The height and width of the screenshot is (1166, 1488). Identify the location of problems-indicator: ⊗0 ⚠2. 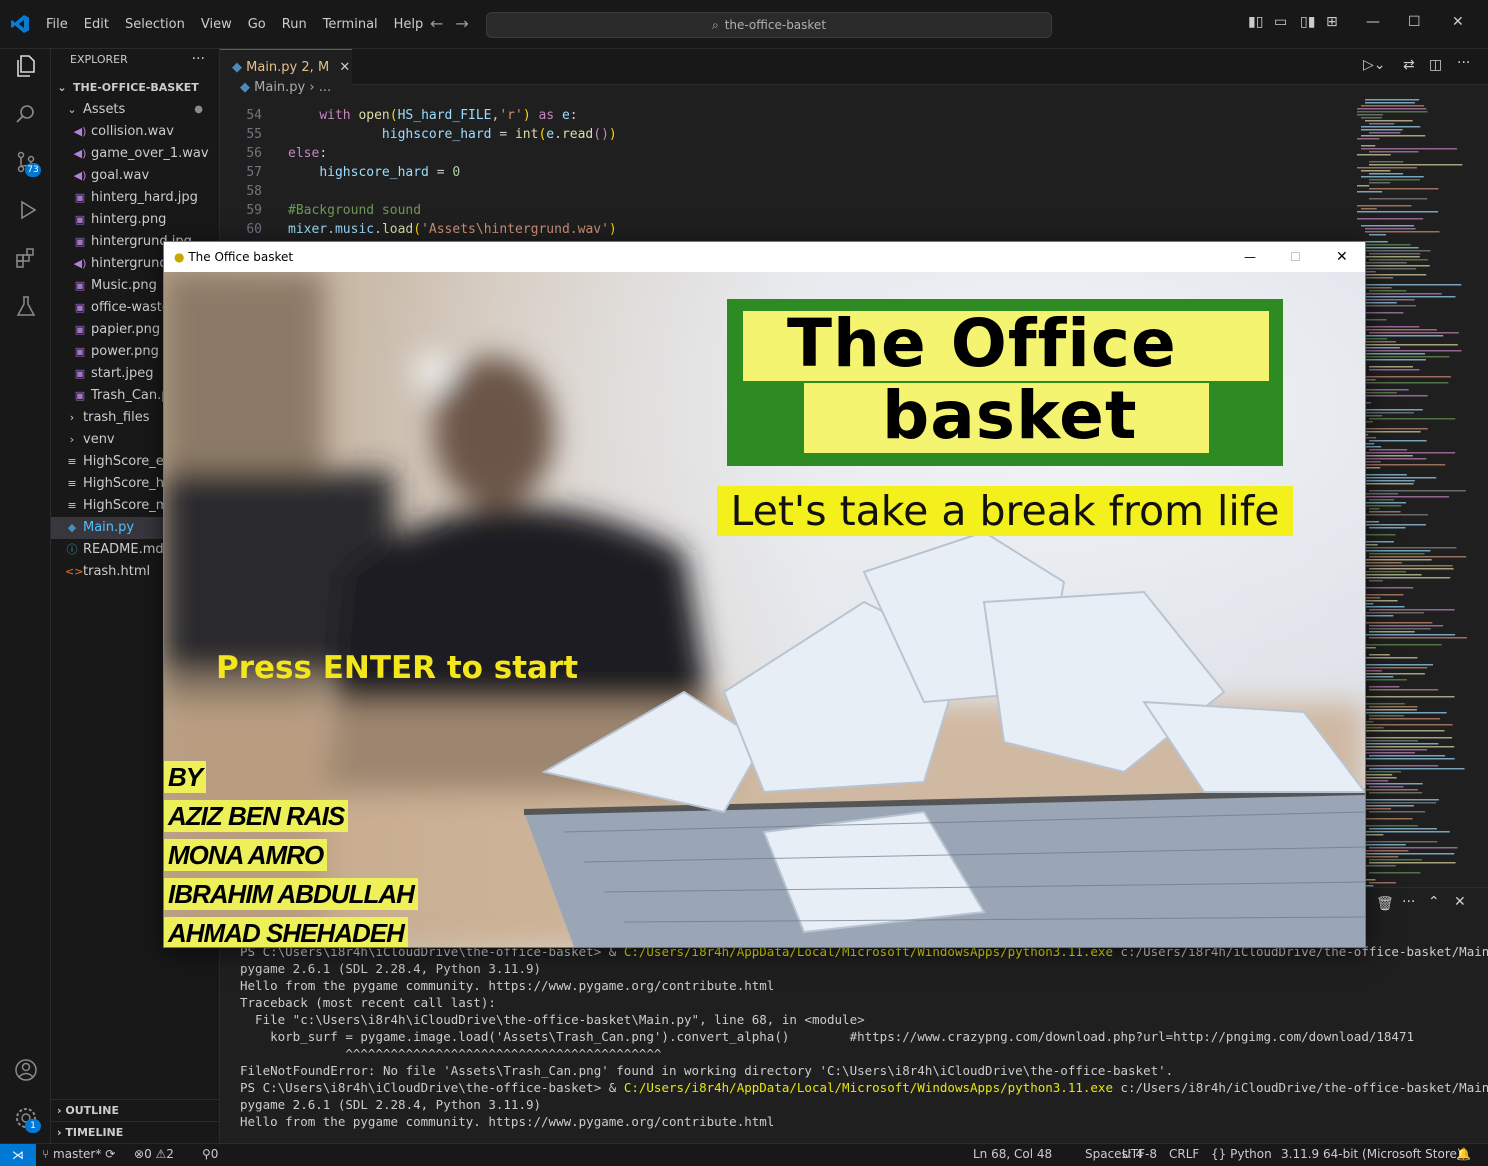
(154, 1154).